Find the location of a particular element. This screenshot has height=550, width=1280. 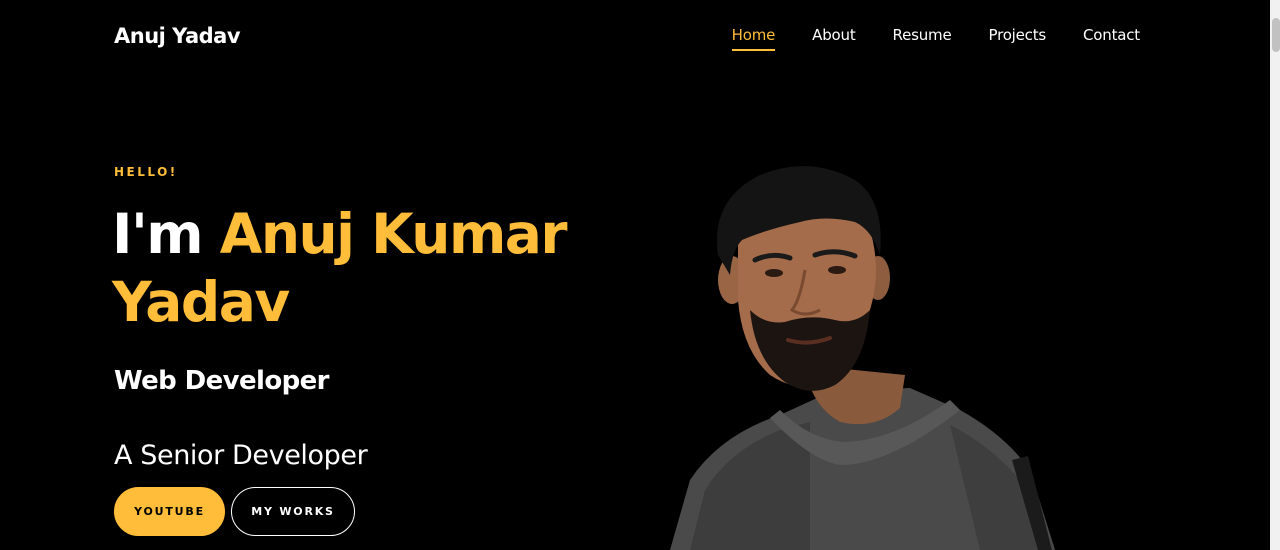

nav-item-home: Home is located at coordinates (753, 38).